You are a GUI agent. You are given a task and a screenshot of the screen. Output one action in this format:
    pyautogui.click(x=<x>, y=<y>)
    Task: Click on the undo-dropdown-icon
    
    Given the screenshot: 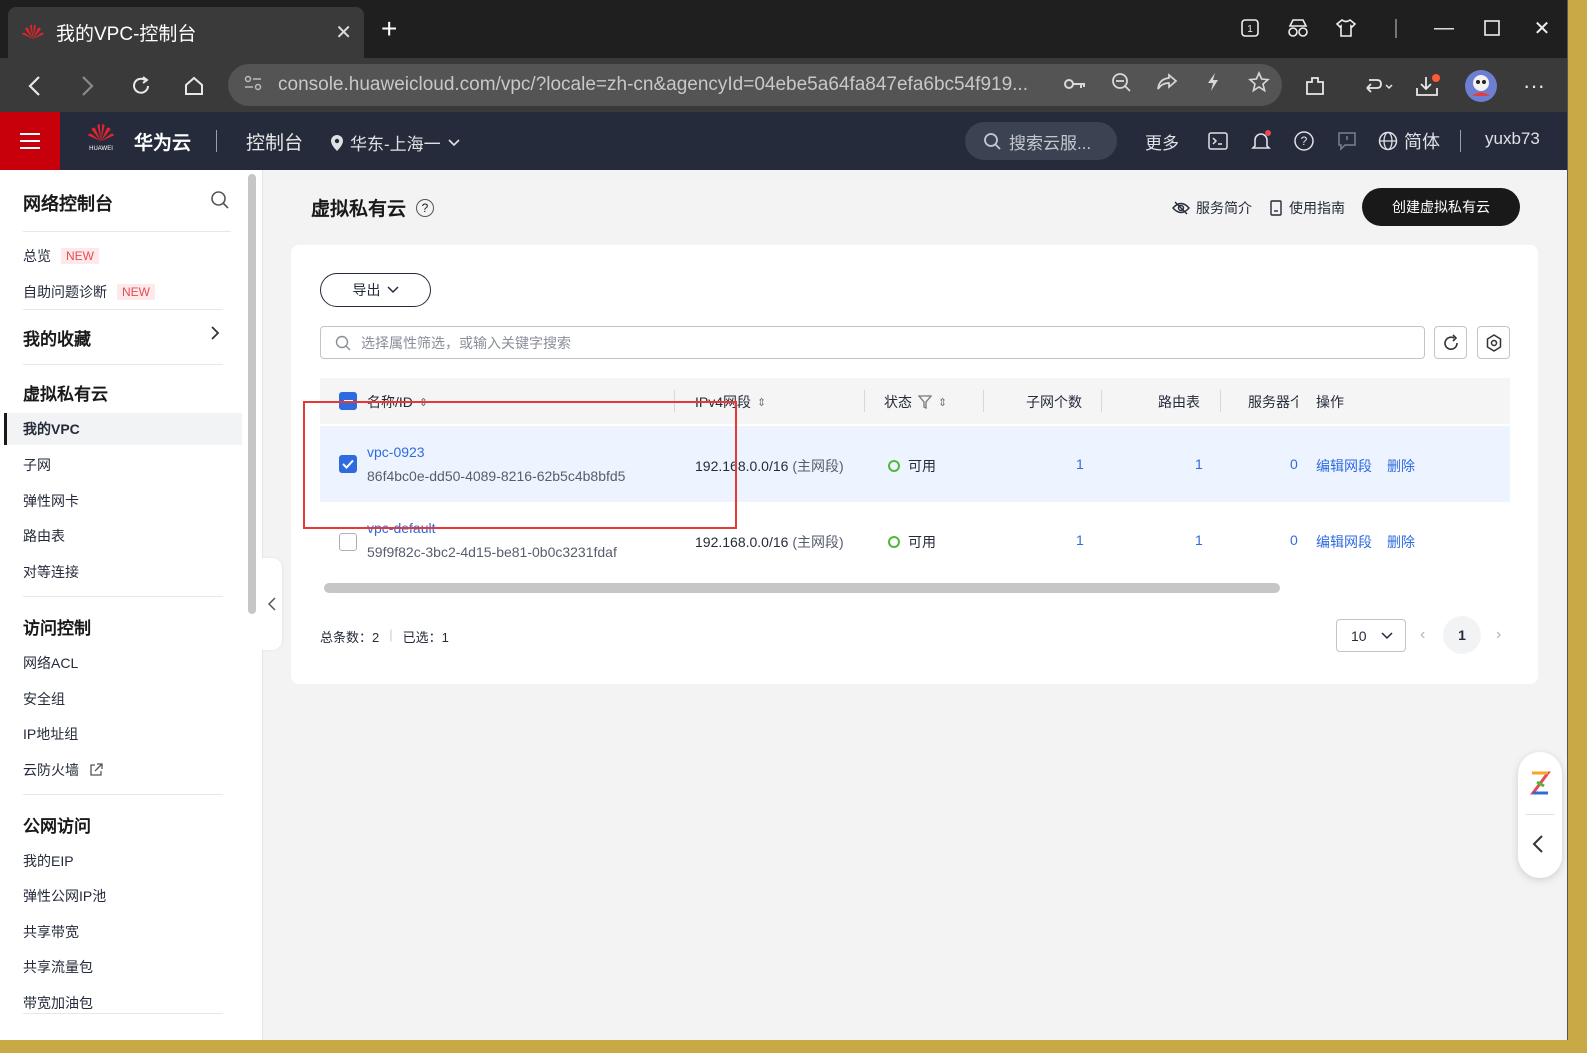 What is the action you would take?
    pyautogui.click(x=1378, y=86)
    